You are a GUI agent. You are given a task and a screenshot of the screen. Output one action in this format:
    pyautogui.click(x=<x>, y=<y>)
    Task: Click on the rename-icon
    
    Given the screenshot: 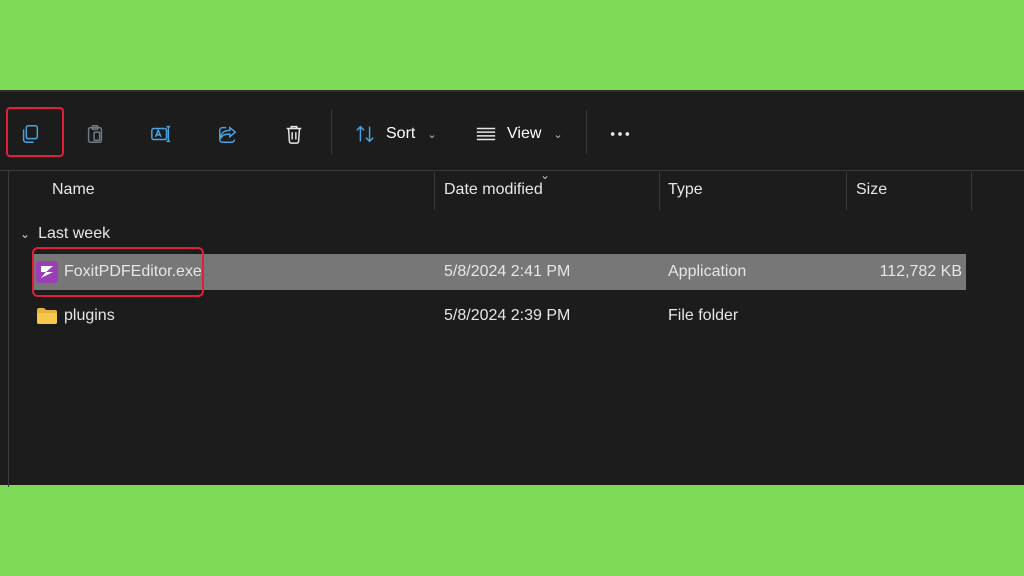 What is the action you would take?
    pyautogui.click(x=161, y=134)
    